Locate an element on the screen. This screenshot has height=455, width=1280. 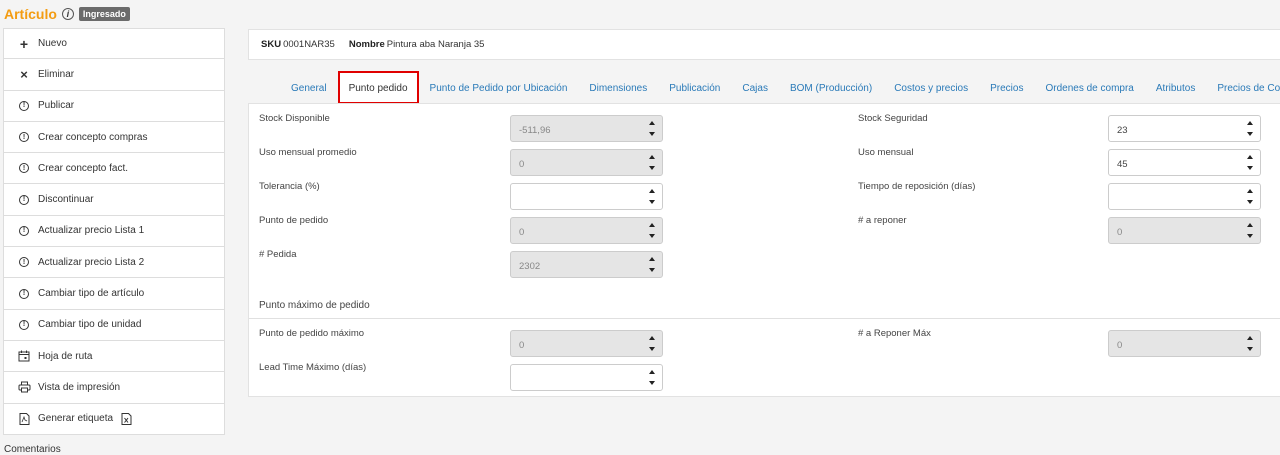
a-reponer-input: 0 is located at coordinates (1184, 230).